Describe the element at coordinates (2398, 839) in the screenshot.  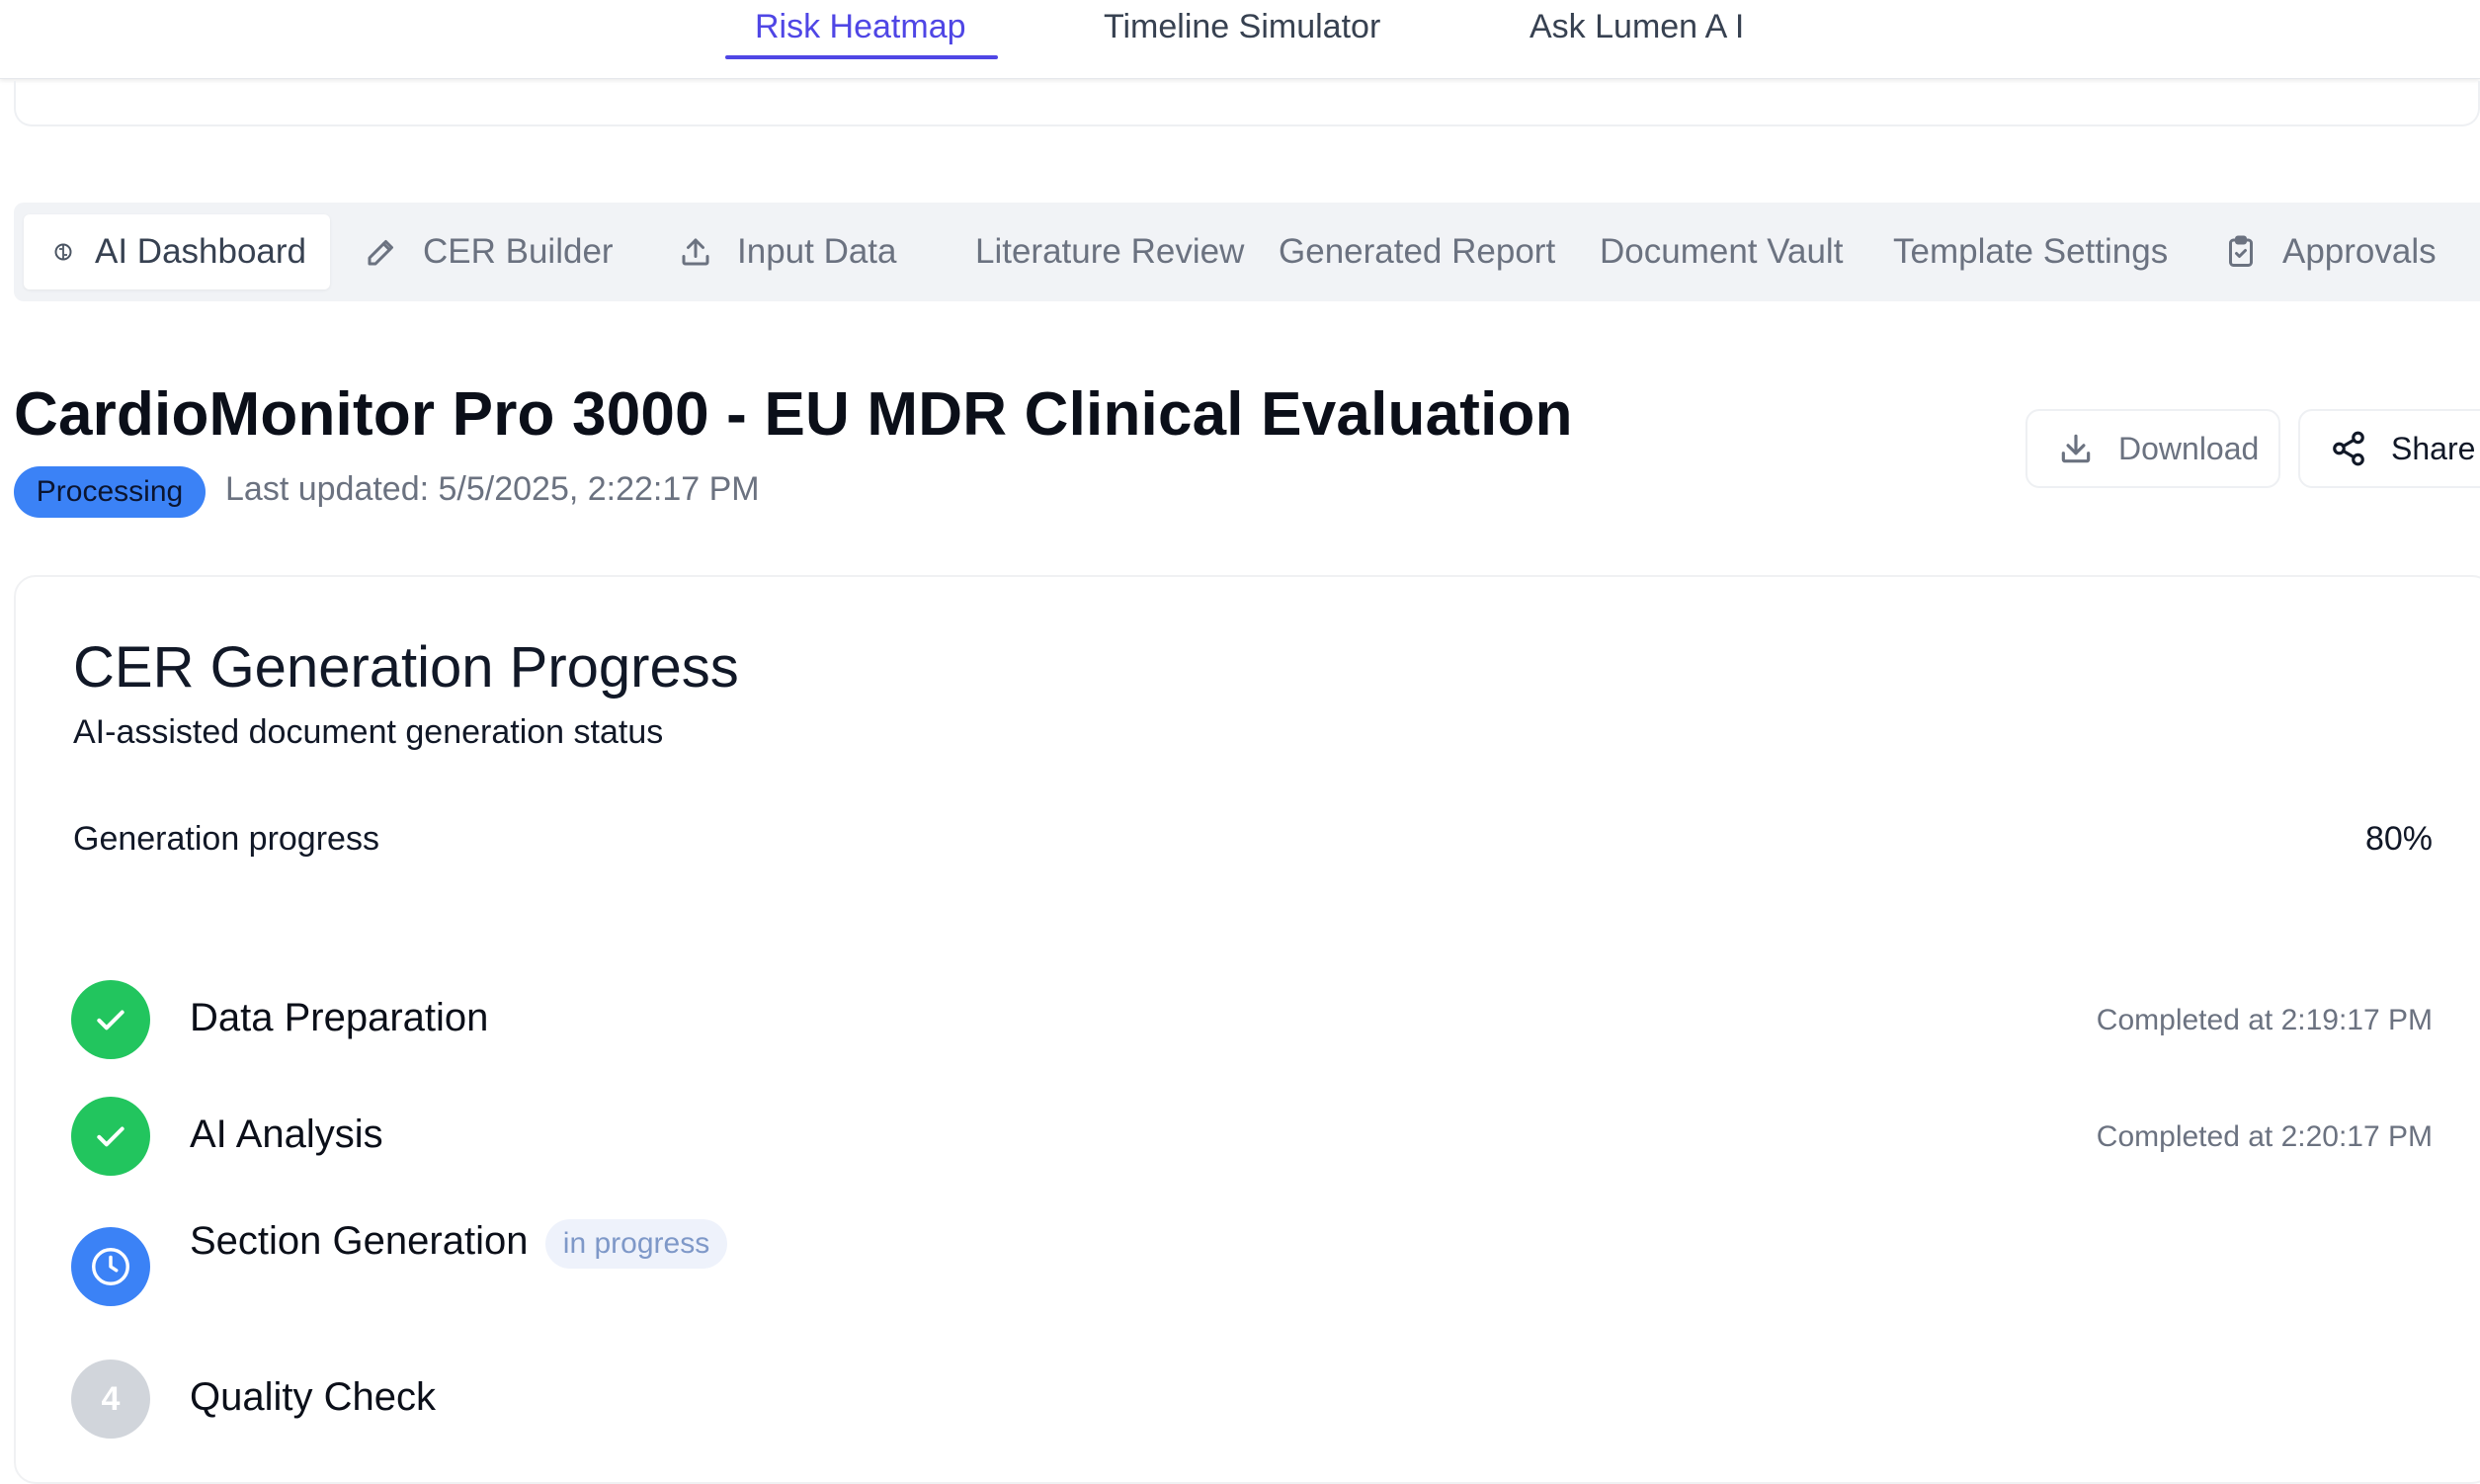
I see `progress-percent: 80%` at that location.